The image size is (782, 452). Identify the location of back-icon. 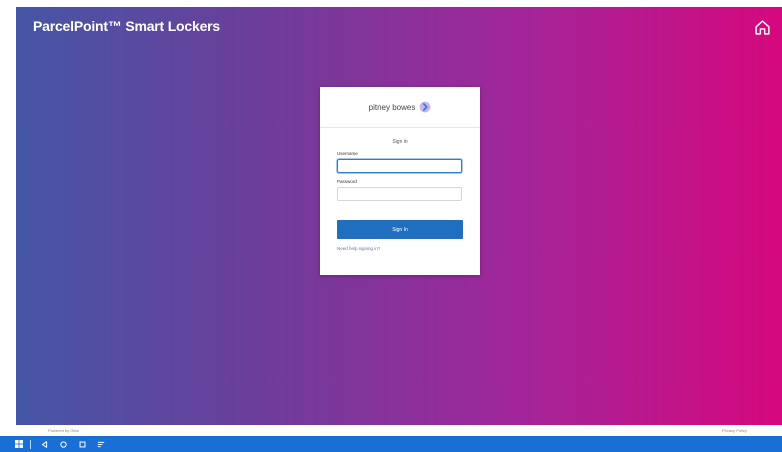
(44, 444).